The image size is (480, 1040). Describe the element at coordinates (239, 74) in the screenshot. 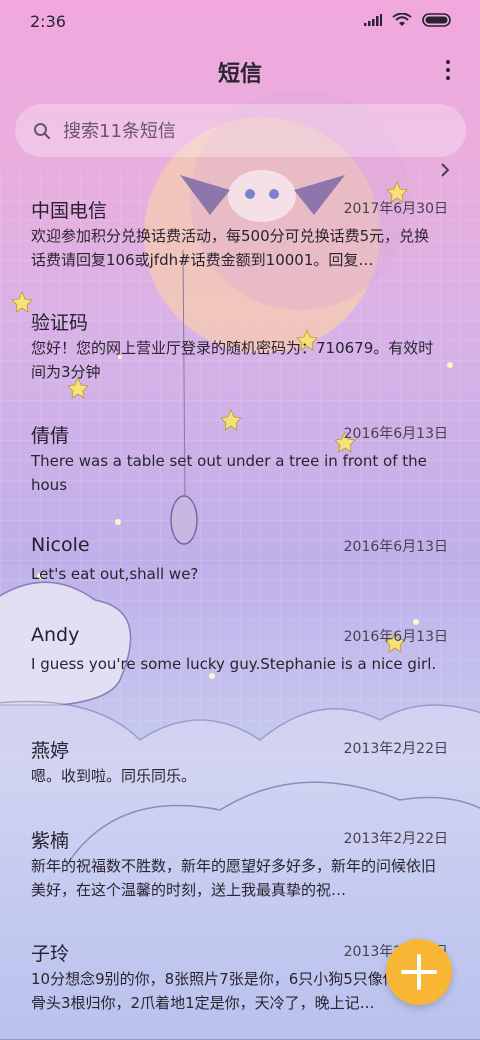

I see `page-title: 短信` at that location.